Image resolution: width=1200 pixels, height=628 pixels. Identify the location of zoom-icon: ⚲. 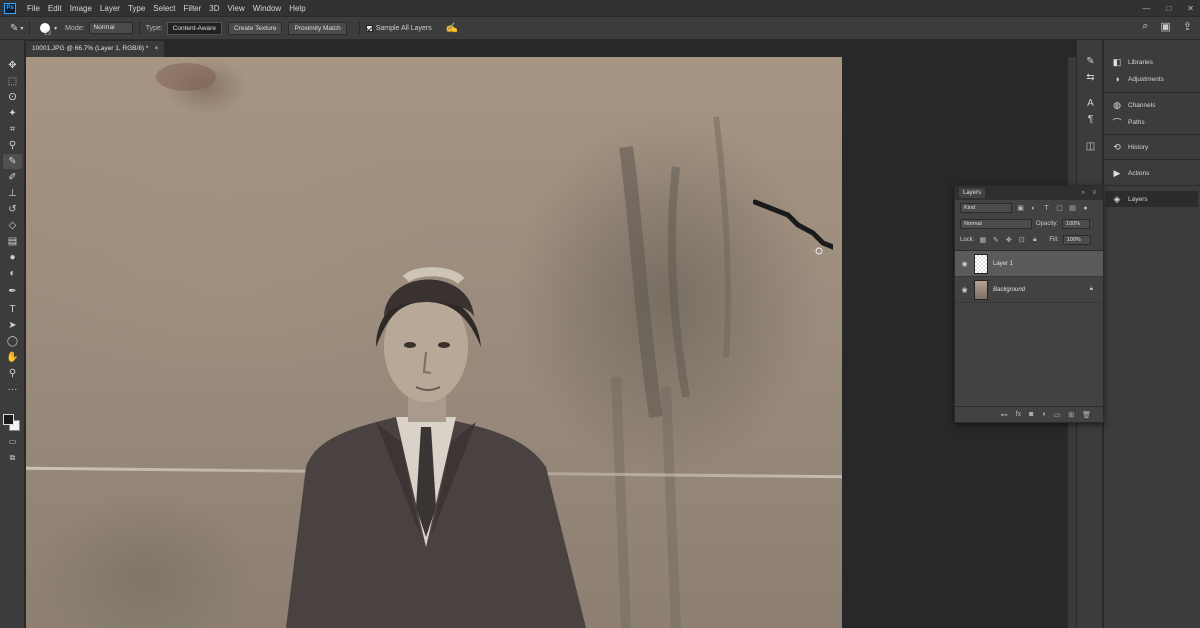
(12, 373).